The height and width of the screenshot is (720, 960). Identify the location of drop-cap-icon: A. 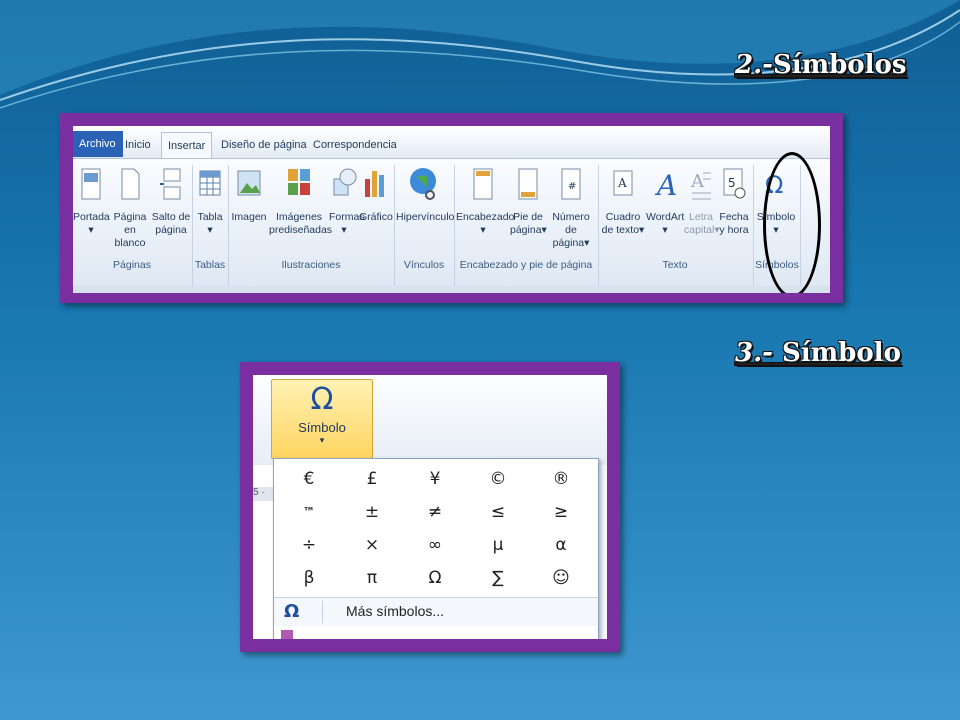
(700, 185).